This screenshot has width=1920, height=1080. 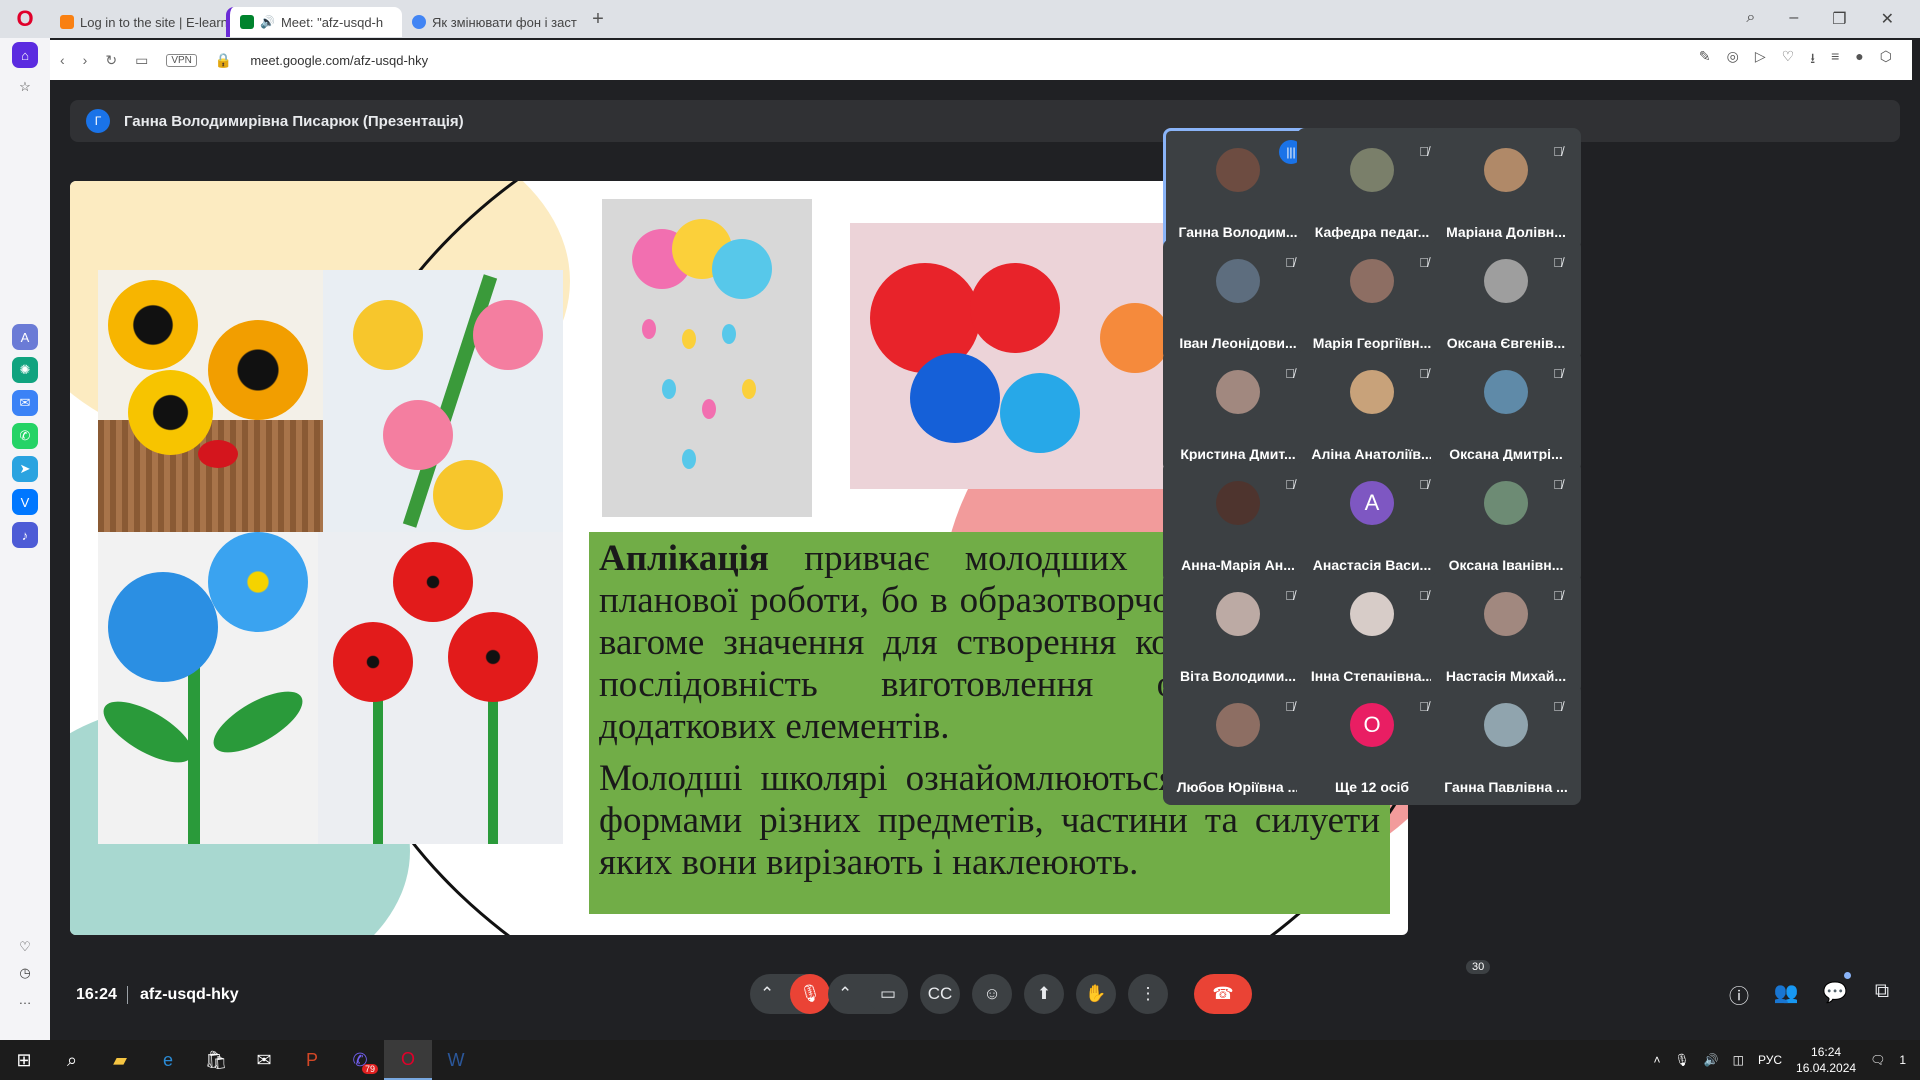 I want to click on powerpoint-icon: P, so click(x=312, y=1060).